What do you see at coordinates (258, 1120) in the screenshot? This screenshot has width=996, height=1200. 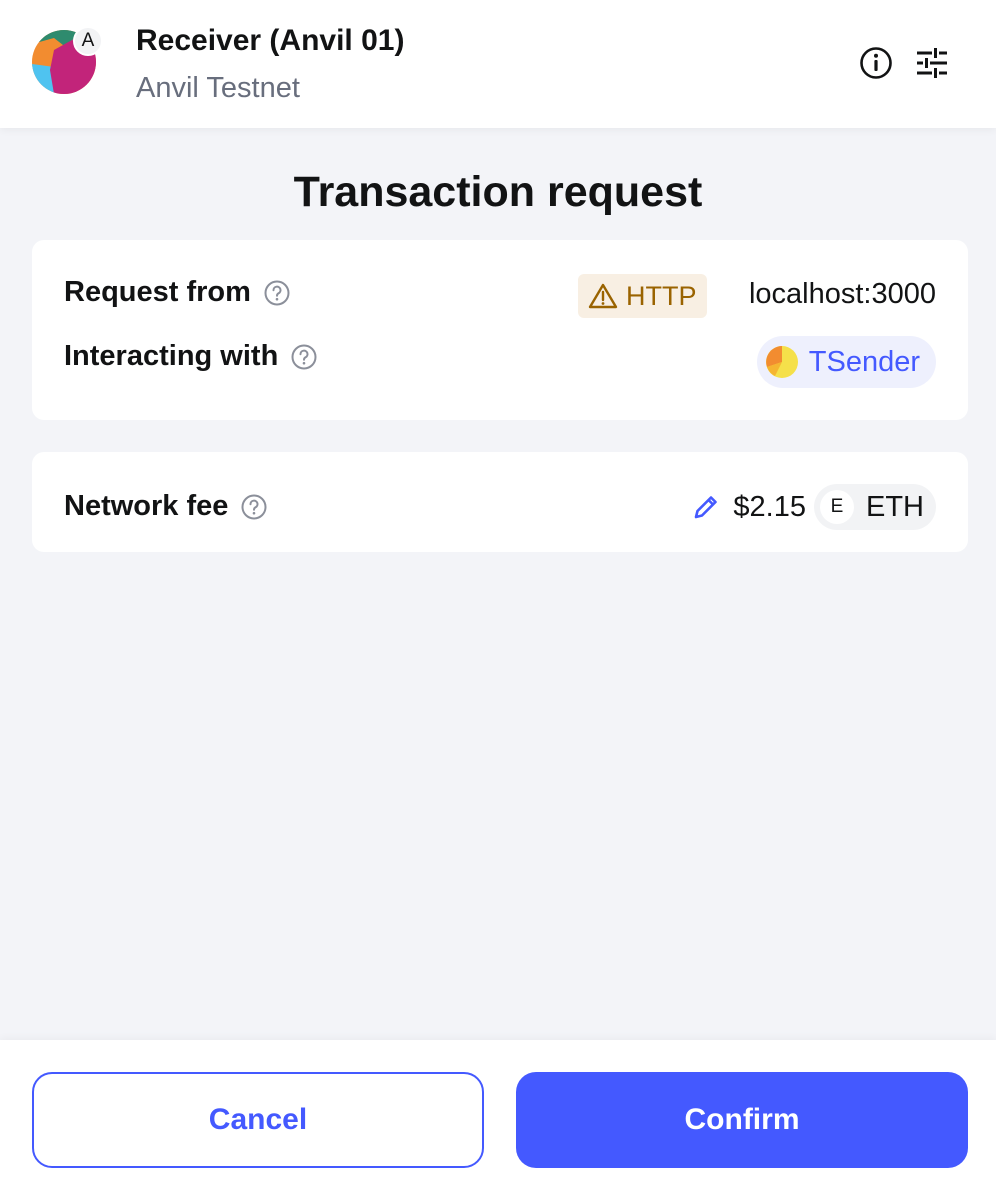 I see `cancel-button: Cancel` at bounding box center [258, 1120].